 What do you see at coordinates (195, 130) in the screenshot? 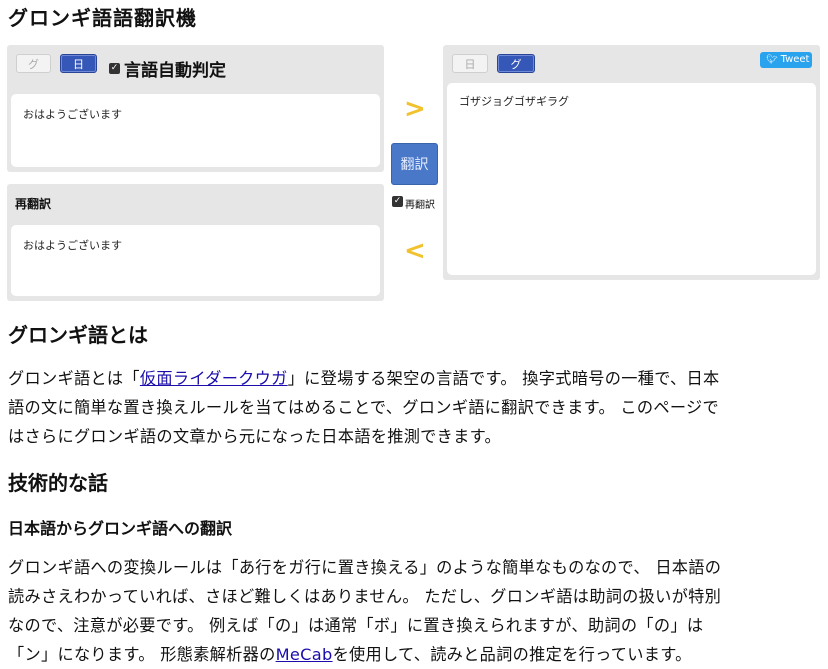
I see `source-text-input: おはようございます` at bounding box center [195, 130].